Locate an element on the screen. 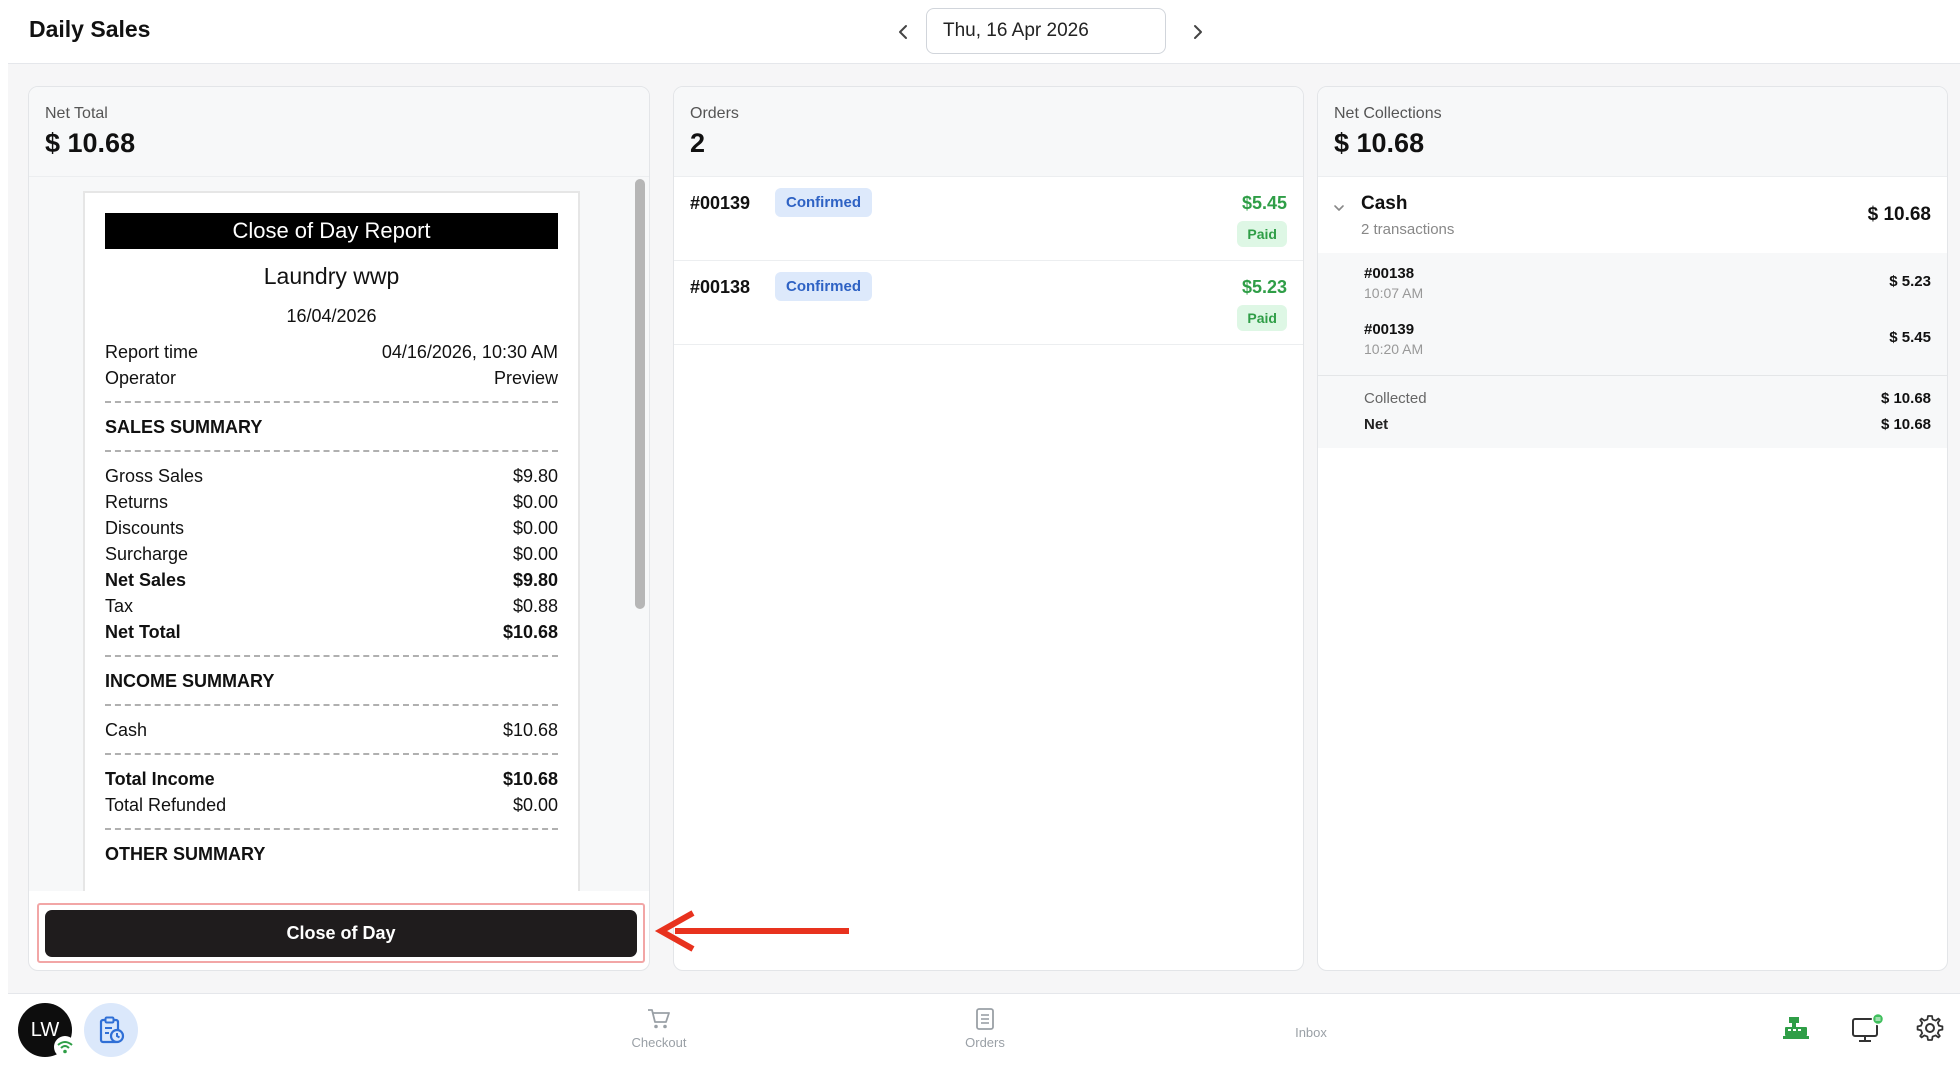 This screenshot has width=1960, height=1070. customer-display-button is located at coordinates (1868, 1028).